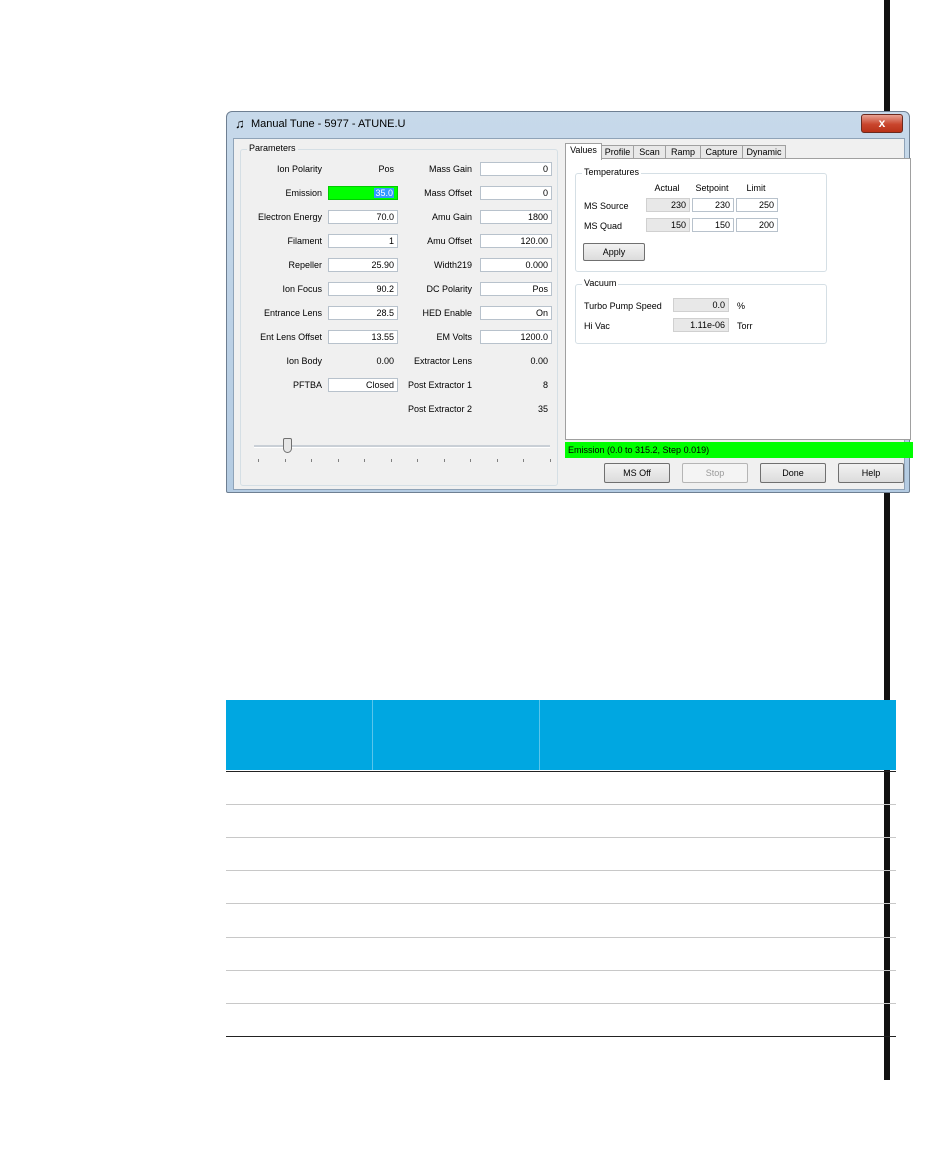  I want to click on vacuum-turbo-pump-speed-value: 0.0, so click(701, 305).